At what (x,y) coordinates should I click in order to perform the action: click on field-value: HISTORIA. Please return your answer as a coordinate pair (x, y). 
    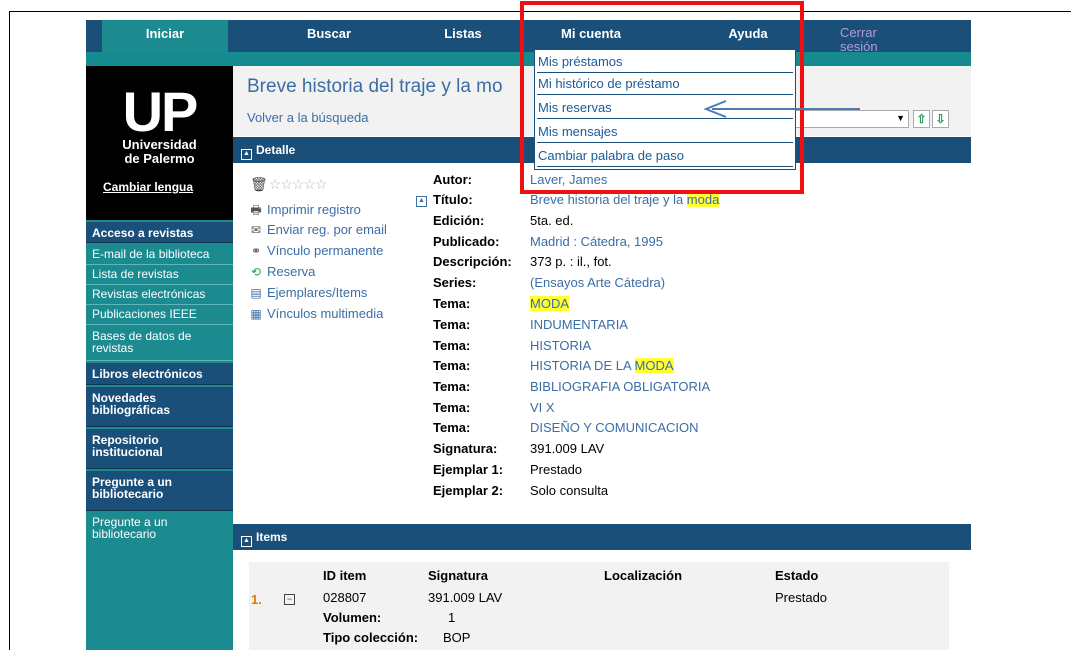
    Looking at the image, I should click on (560, 345).